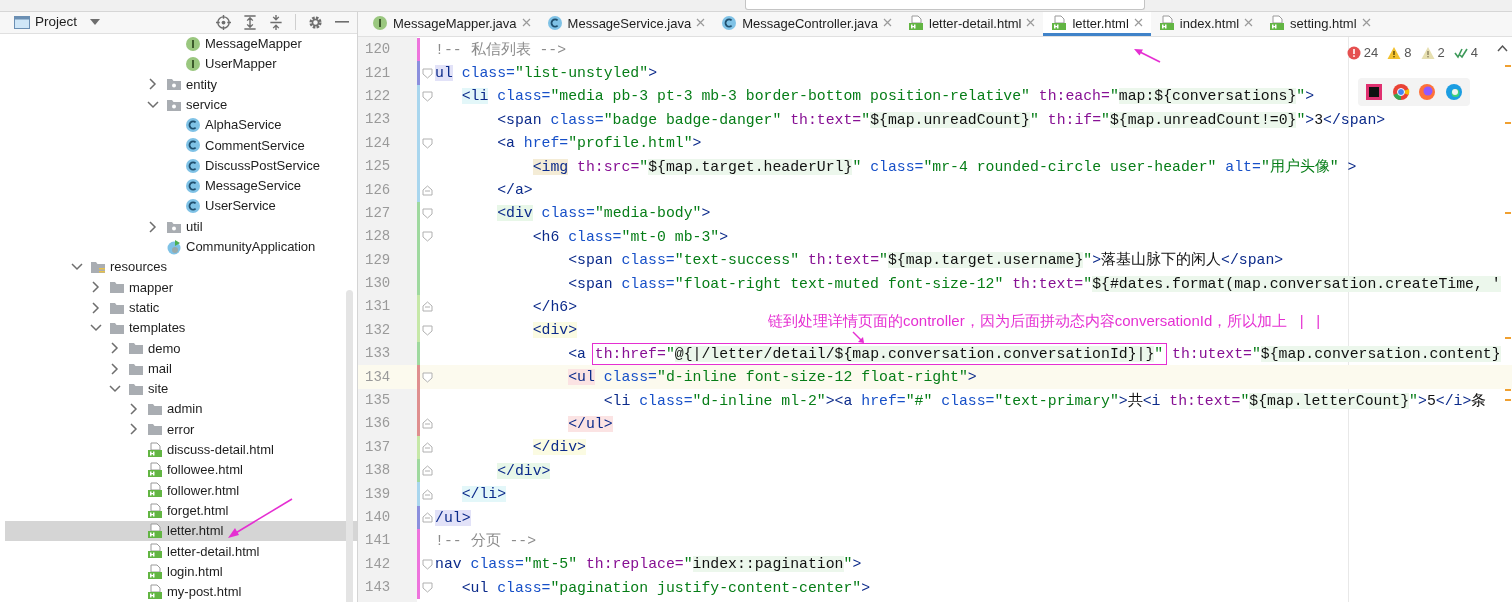 Image resolution: width=1512 pixels, height=602 pixels. What do you see at coordinates (378, 471) in the screenshot?
I see `line-number: 138` at bounding box center [378, 471].